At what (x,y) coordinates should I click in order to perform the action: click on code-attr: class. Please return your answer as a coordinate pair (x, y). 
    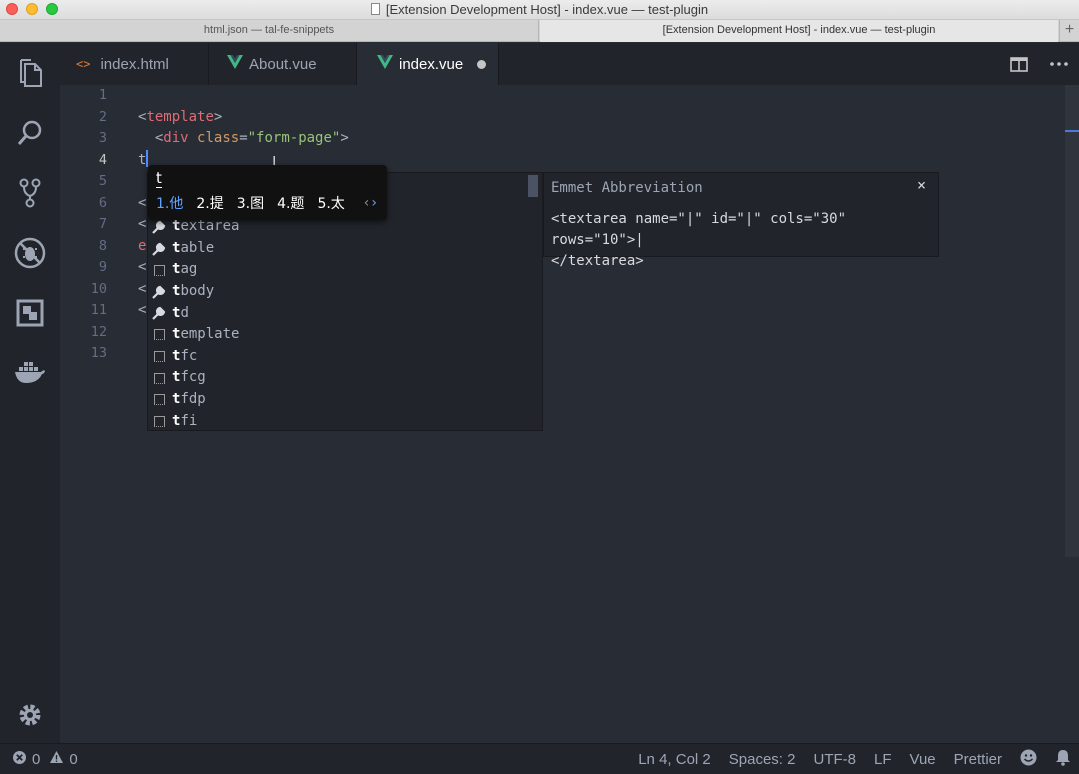
    Looking at the image, I should click on (218, 138).